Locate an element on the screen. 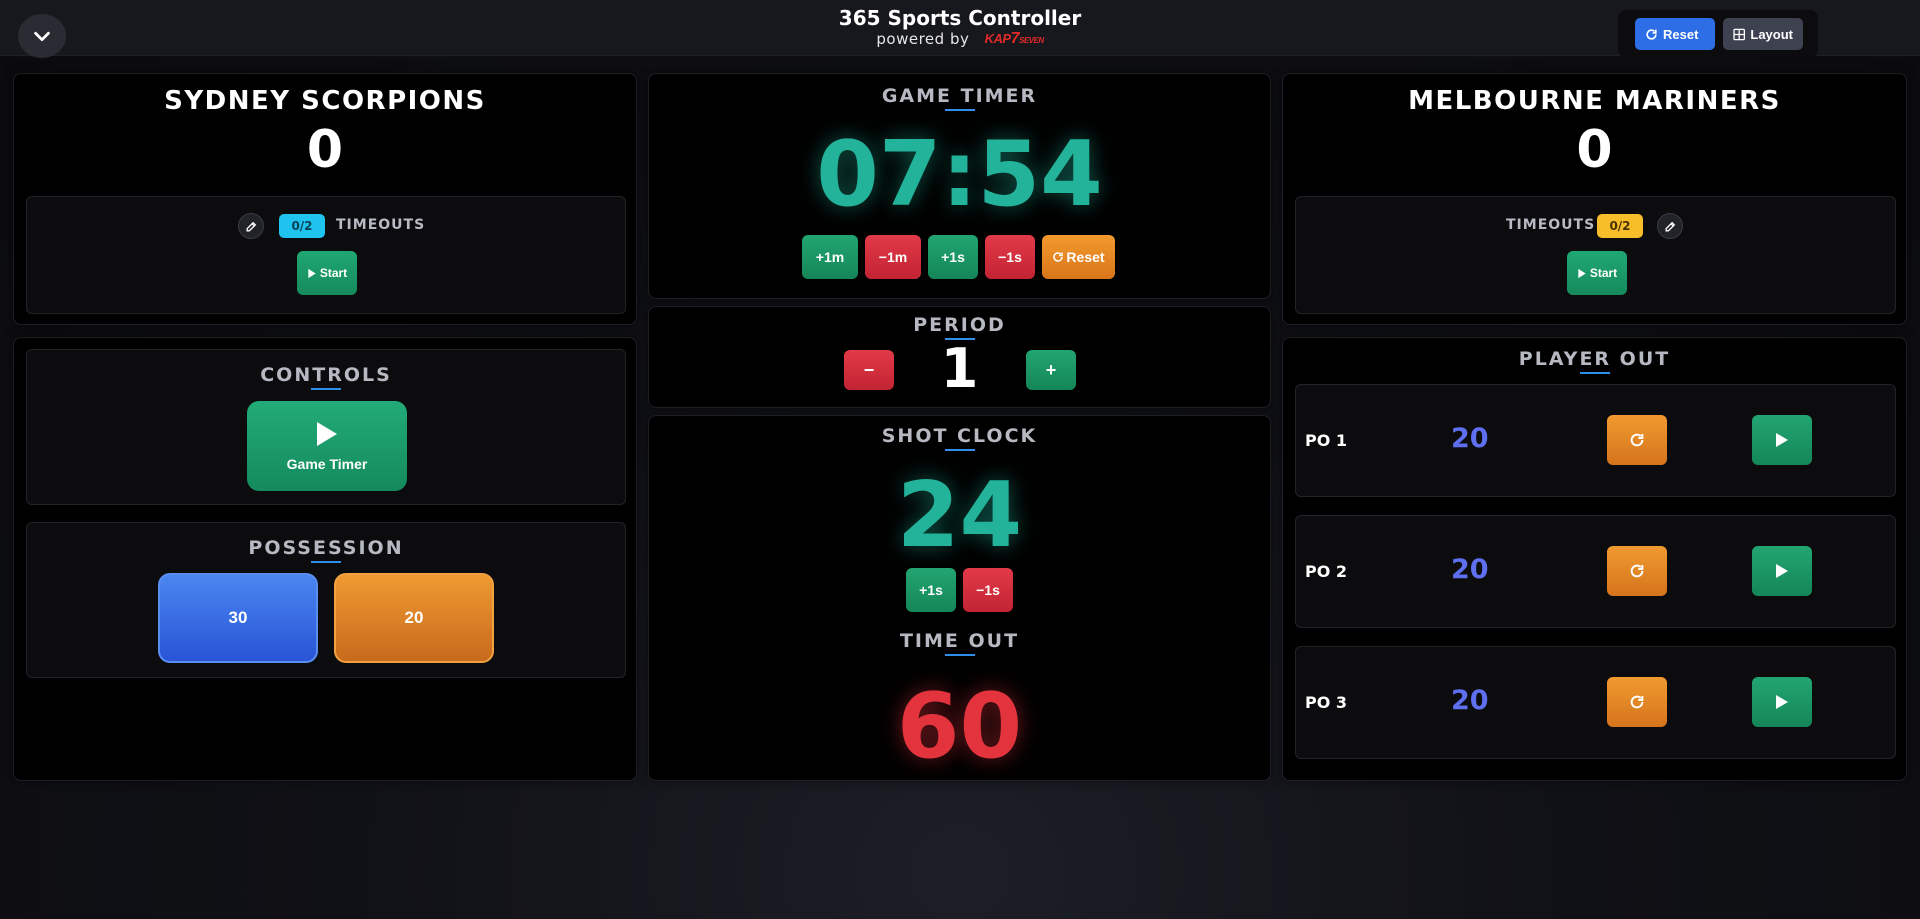 This screenshot has height=919, width=1920. reset-all-button: Reset is located at coordinates (1675, 34).